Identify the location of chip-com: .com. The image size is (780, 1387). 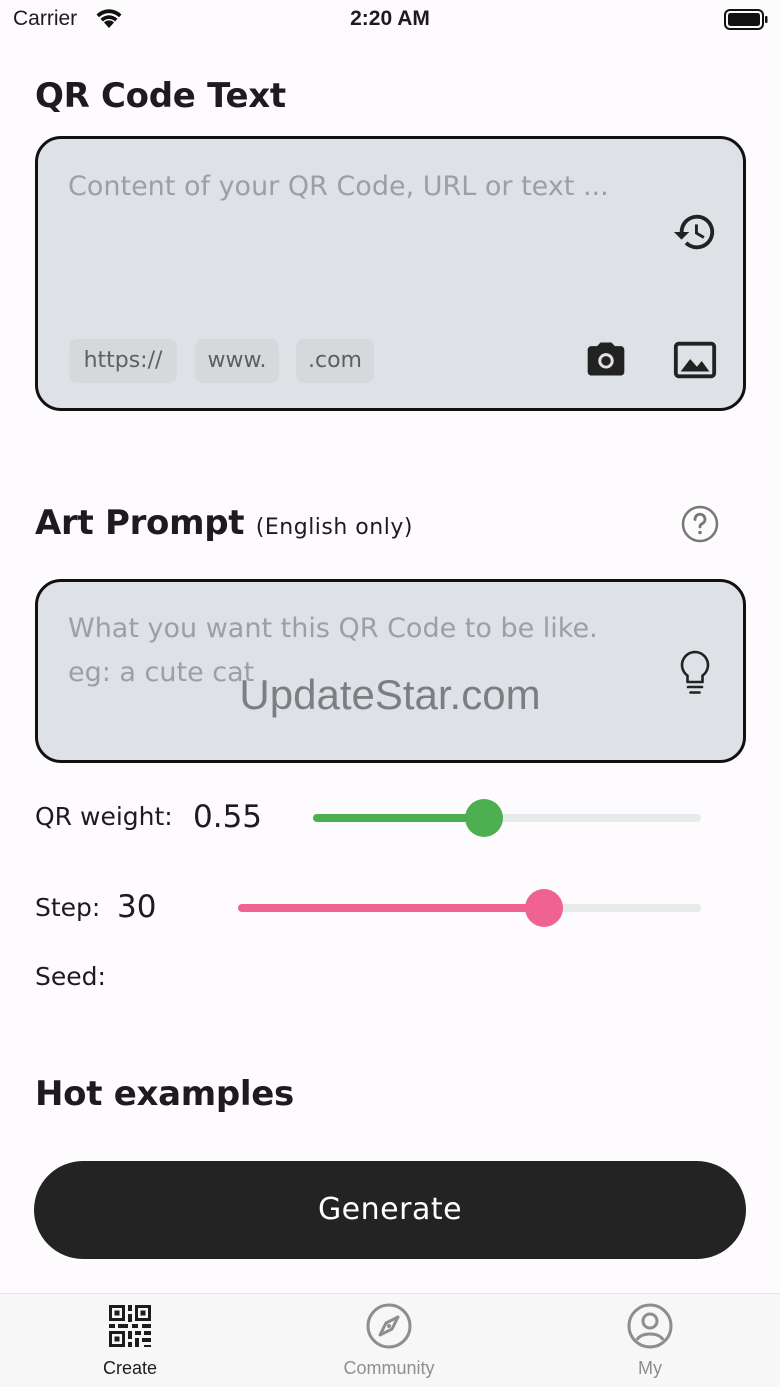
(335, 361).